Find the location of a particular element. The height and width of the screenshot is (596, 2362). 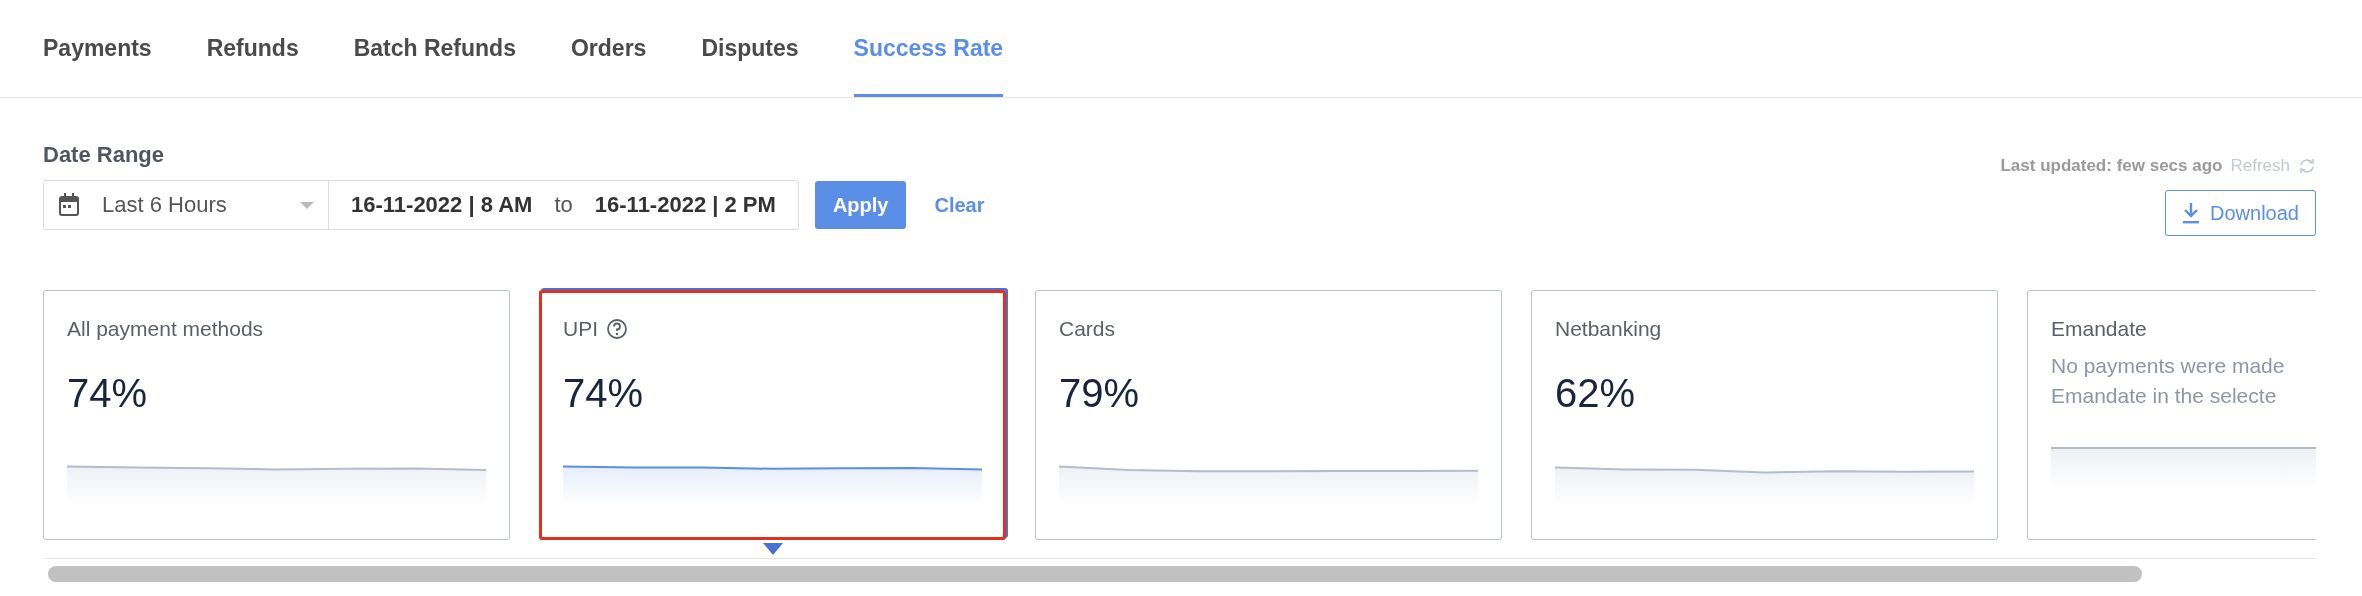

card-title: UPI is located at coordinates (580, 329).